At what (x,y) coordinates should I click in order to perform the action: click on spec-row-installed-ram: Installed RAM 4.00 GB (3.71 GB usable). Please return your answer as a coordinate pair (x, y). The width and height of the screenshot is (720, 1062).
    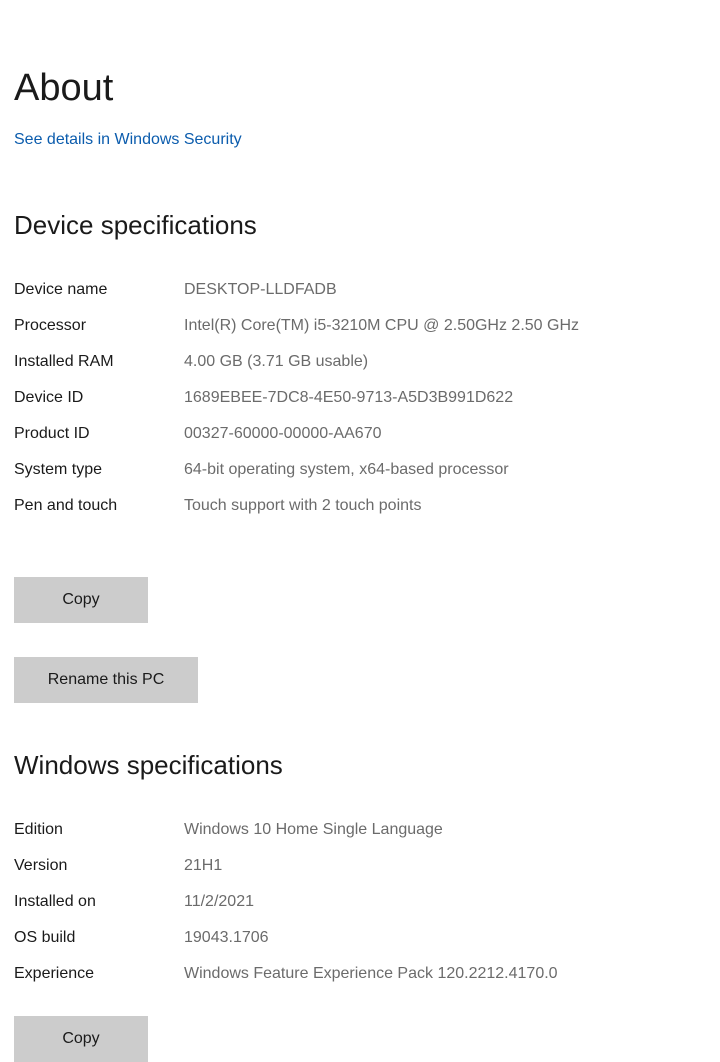
    Looking at the image, I should click on (354, 362).